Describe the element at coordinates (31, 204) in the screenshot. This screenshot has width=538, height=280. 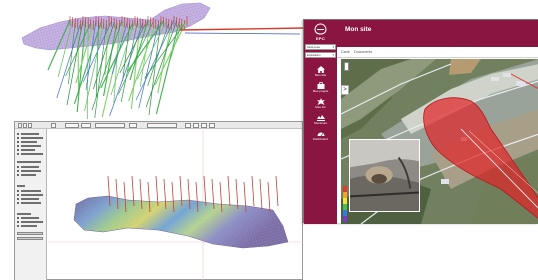
I see `layer-panel` at that location.